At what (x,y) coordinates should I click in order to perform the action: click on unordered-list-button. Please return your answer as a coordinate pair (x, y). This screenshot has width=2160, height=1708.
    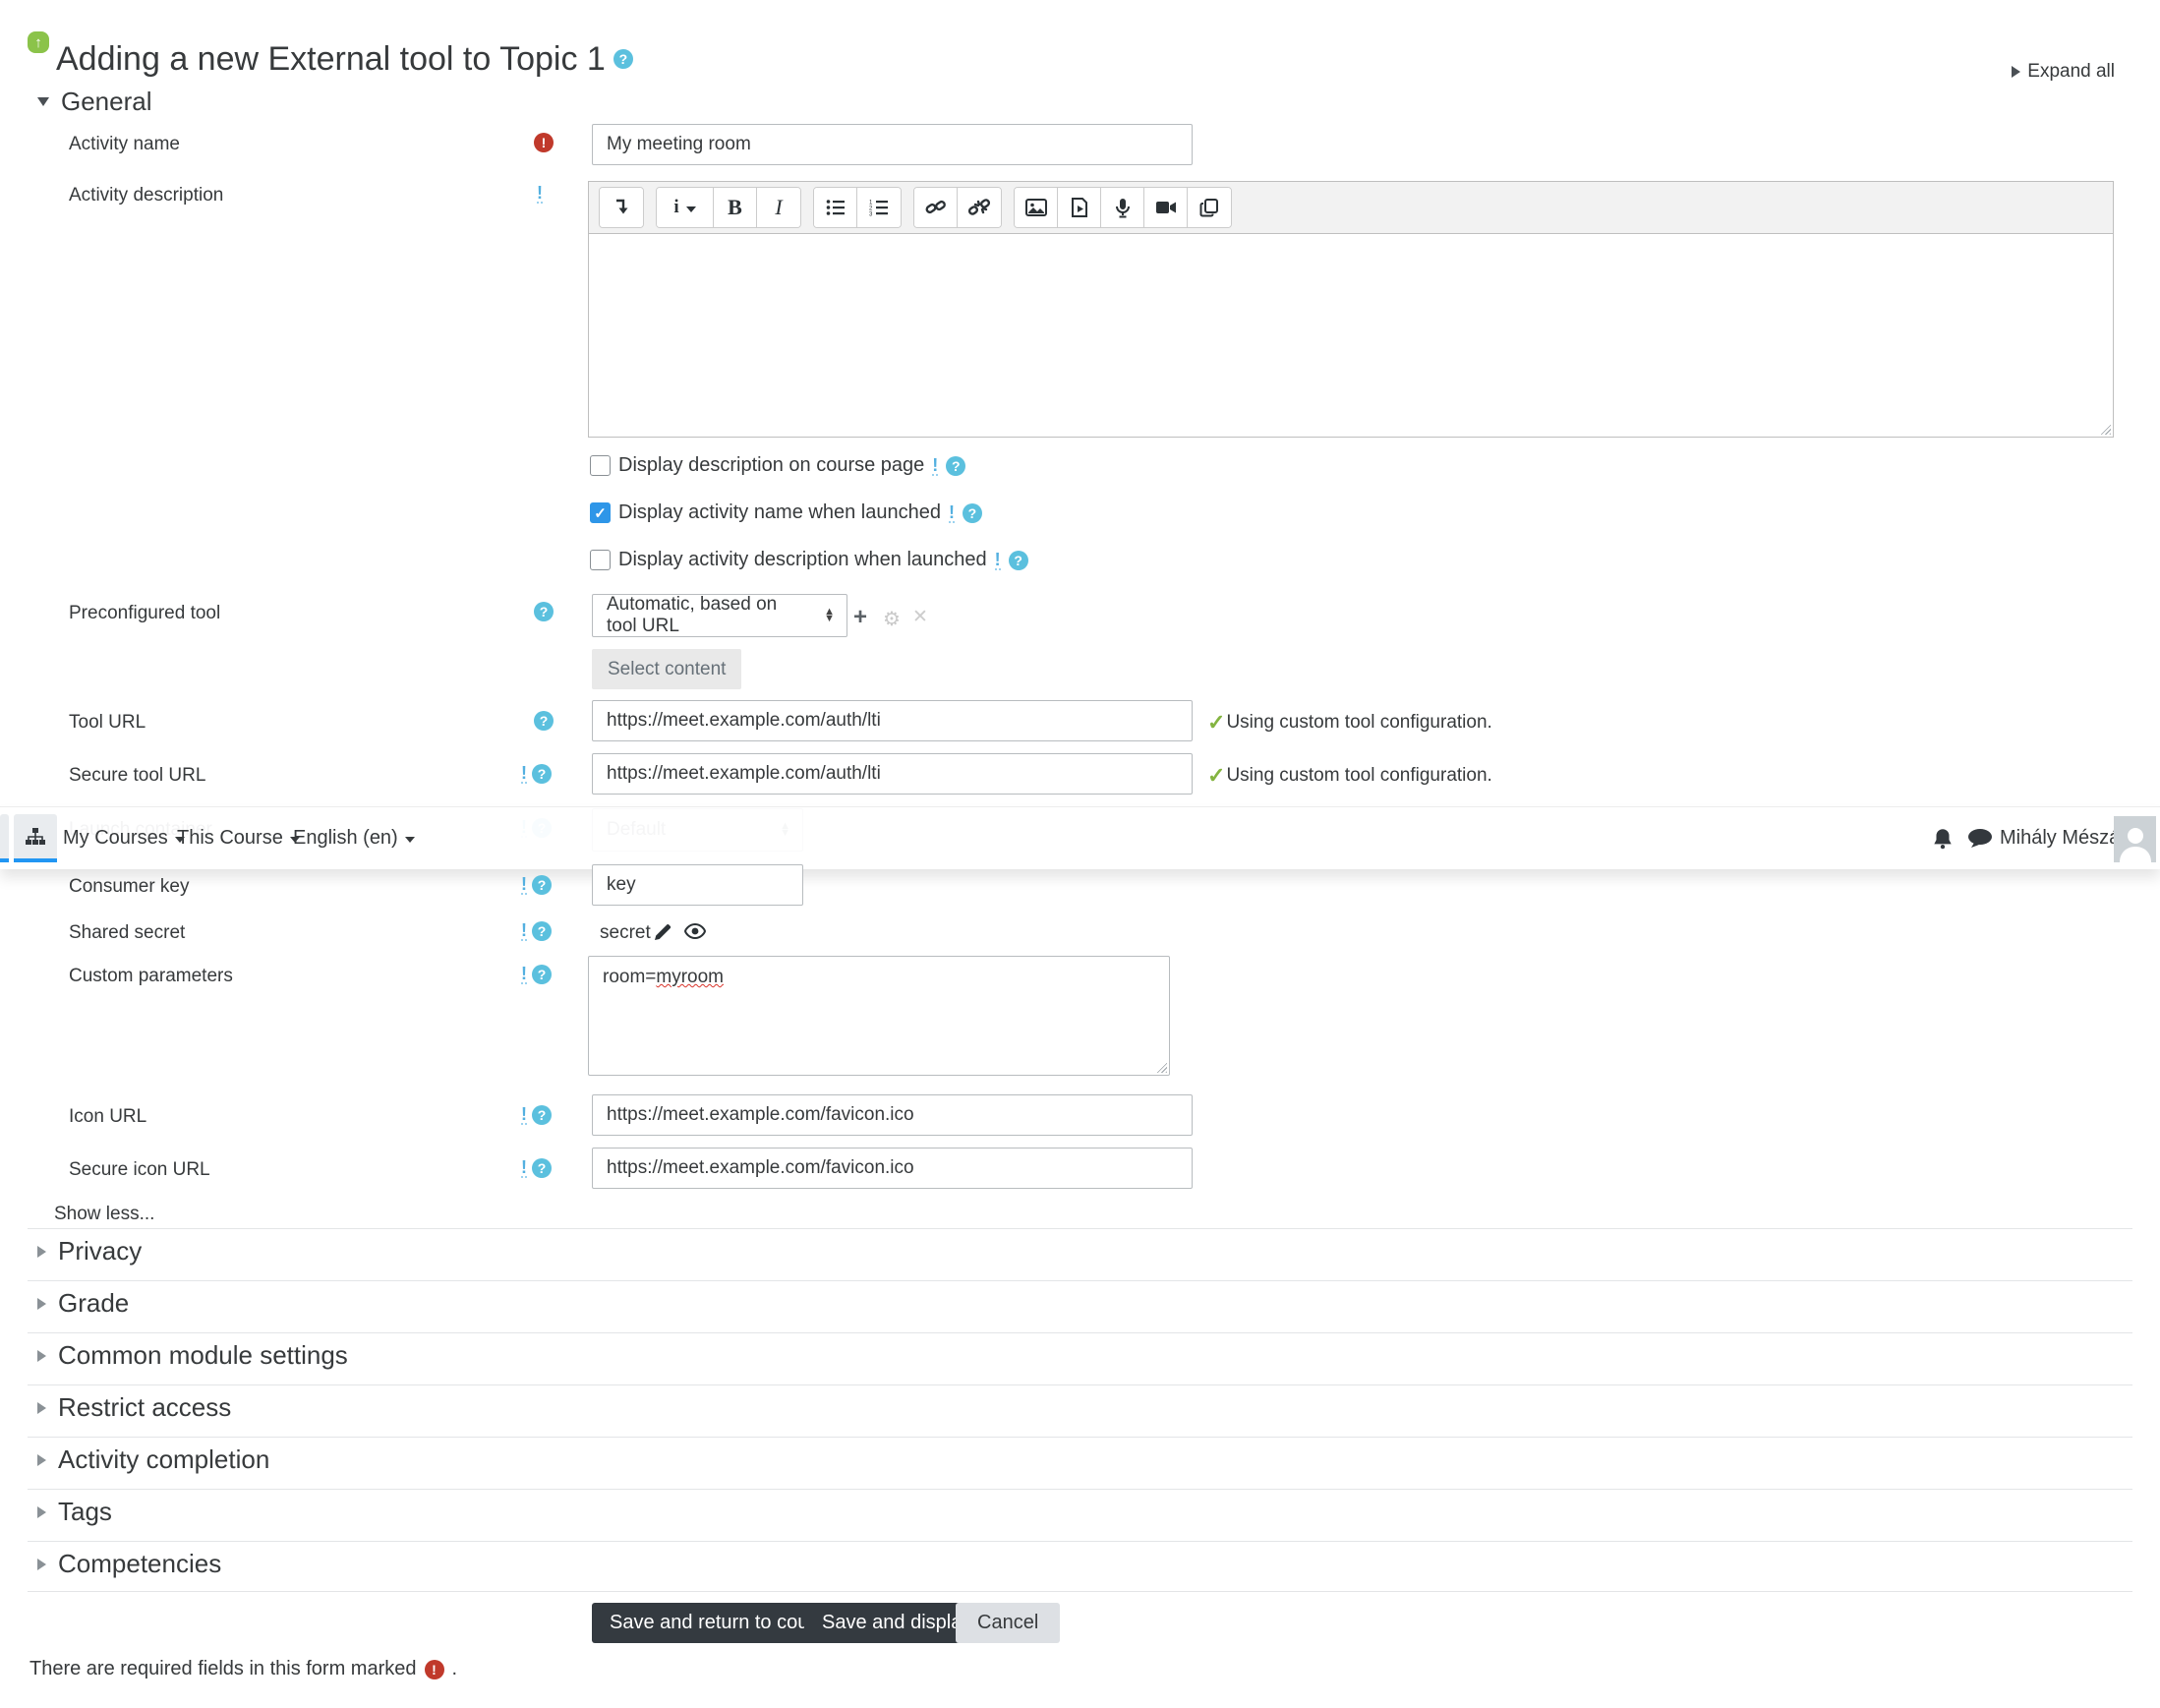
    Looking at the image, I should click on (836, 207).